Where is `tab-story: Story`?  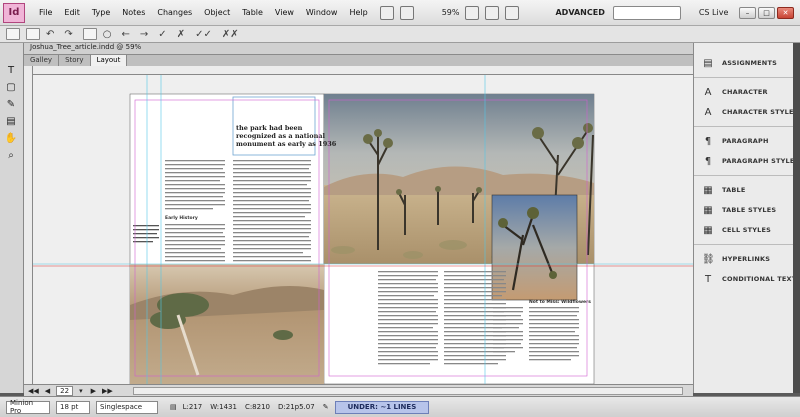
tab-story: Story is located at coordinates (75, 60).